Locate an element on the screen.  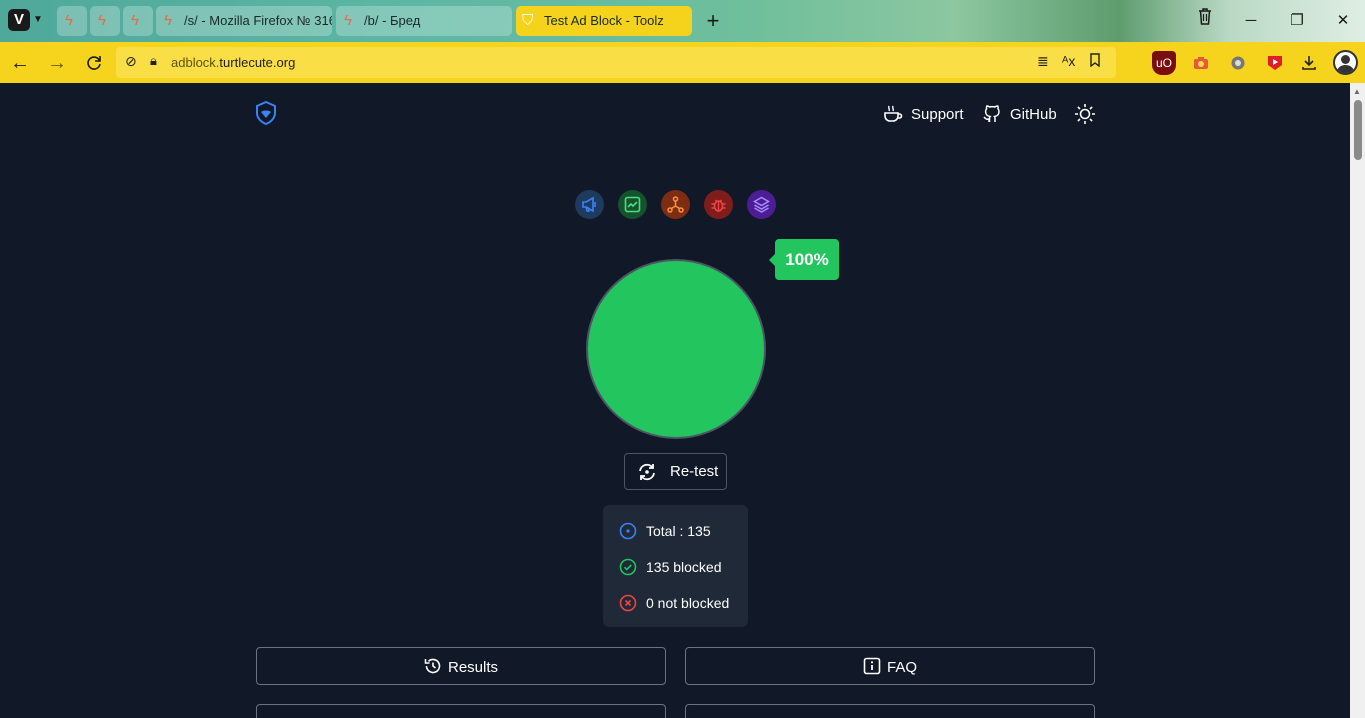
theme-toggle-sun-icon is located at coordinates (1085, 114).